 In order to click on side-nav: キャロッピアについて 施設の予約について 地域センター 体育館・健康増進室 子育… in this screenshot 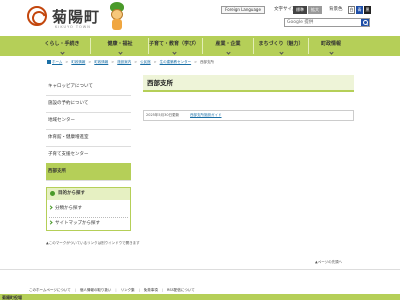, I will do `click(88, 129)`.